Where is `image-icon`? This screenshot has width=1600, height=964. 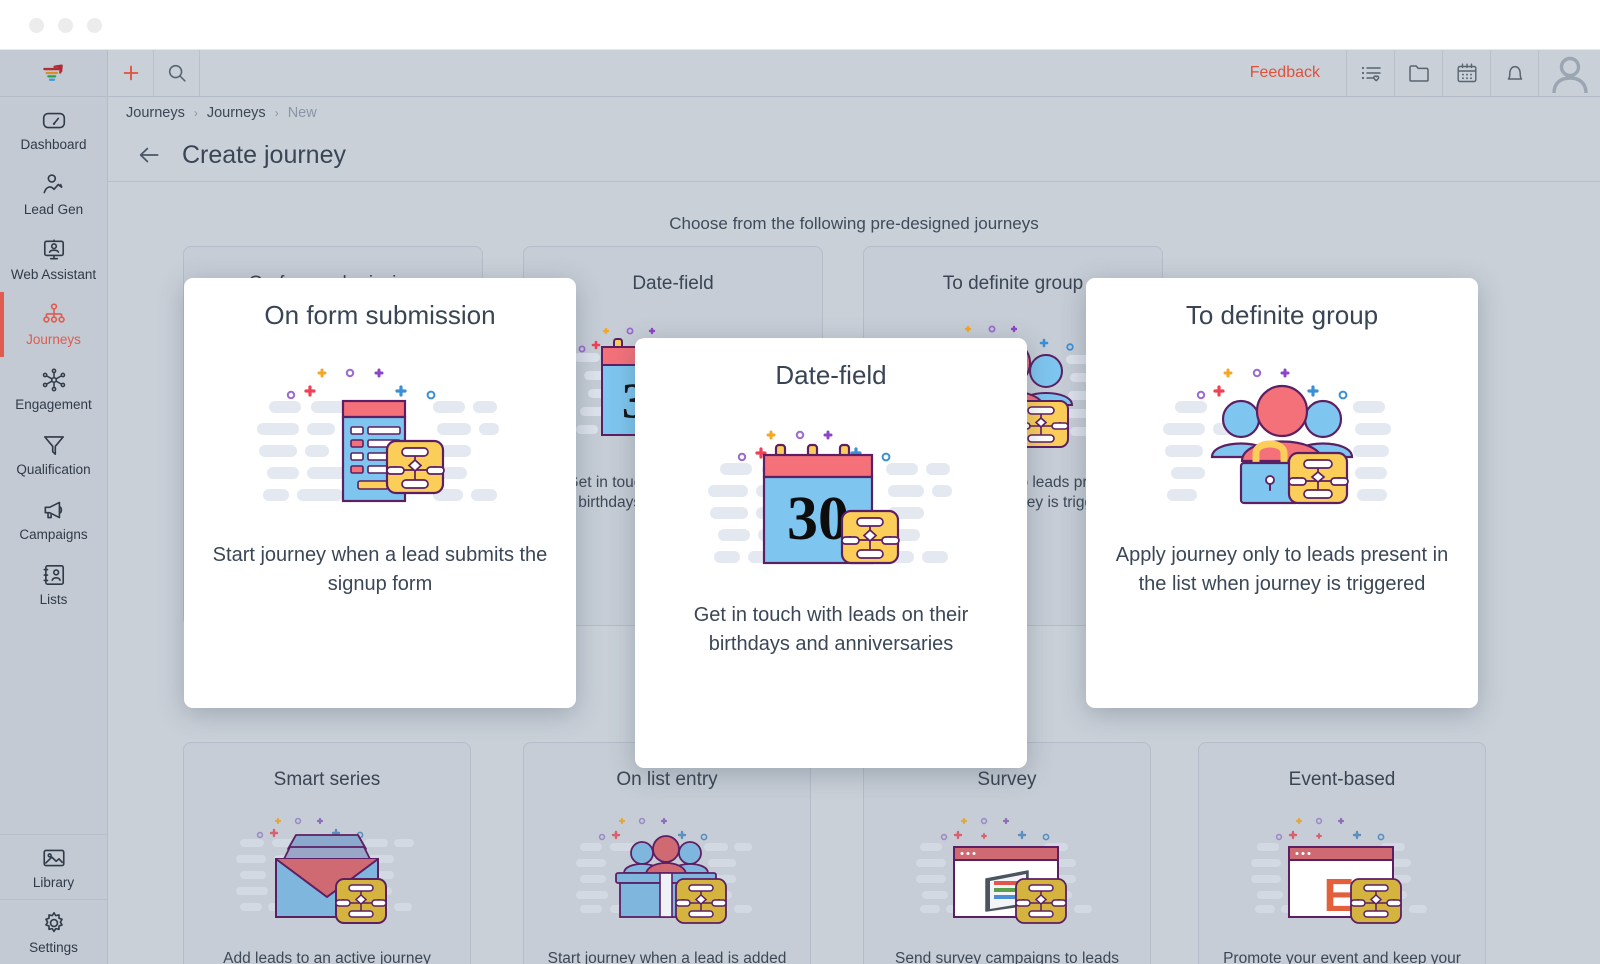 image-icon is located at coordinates (53, 858).